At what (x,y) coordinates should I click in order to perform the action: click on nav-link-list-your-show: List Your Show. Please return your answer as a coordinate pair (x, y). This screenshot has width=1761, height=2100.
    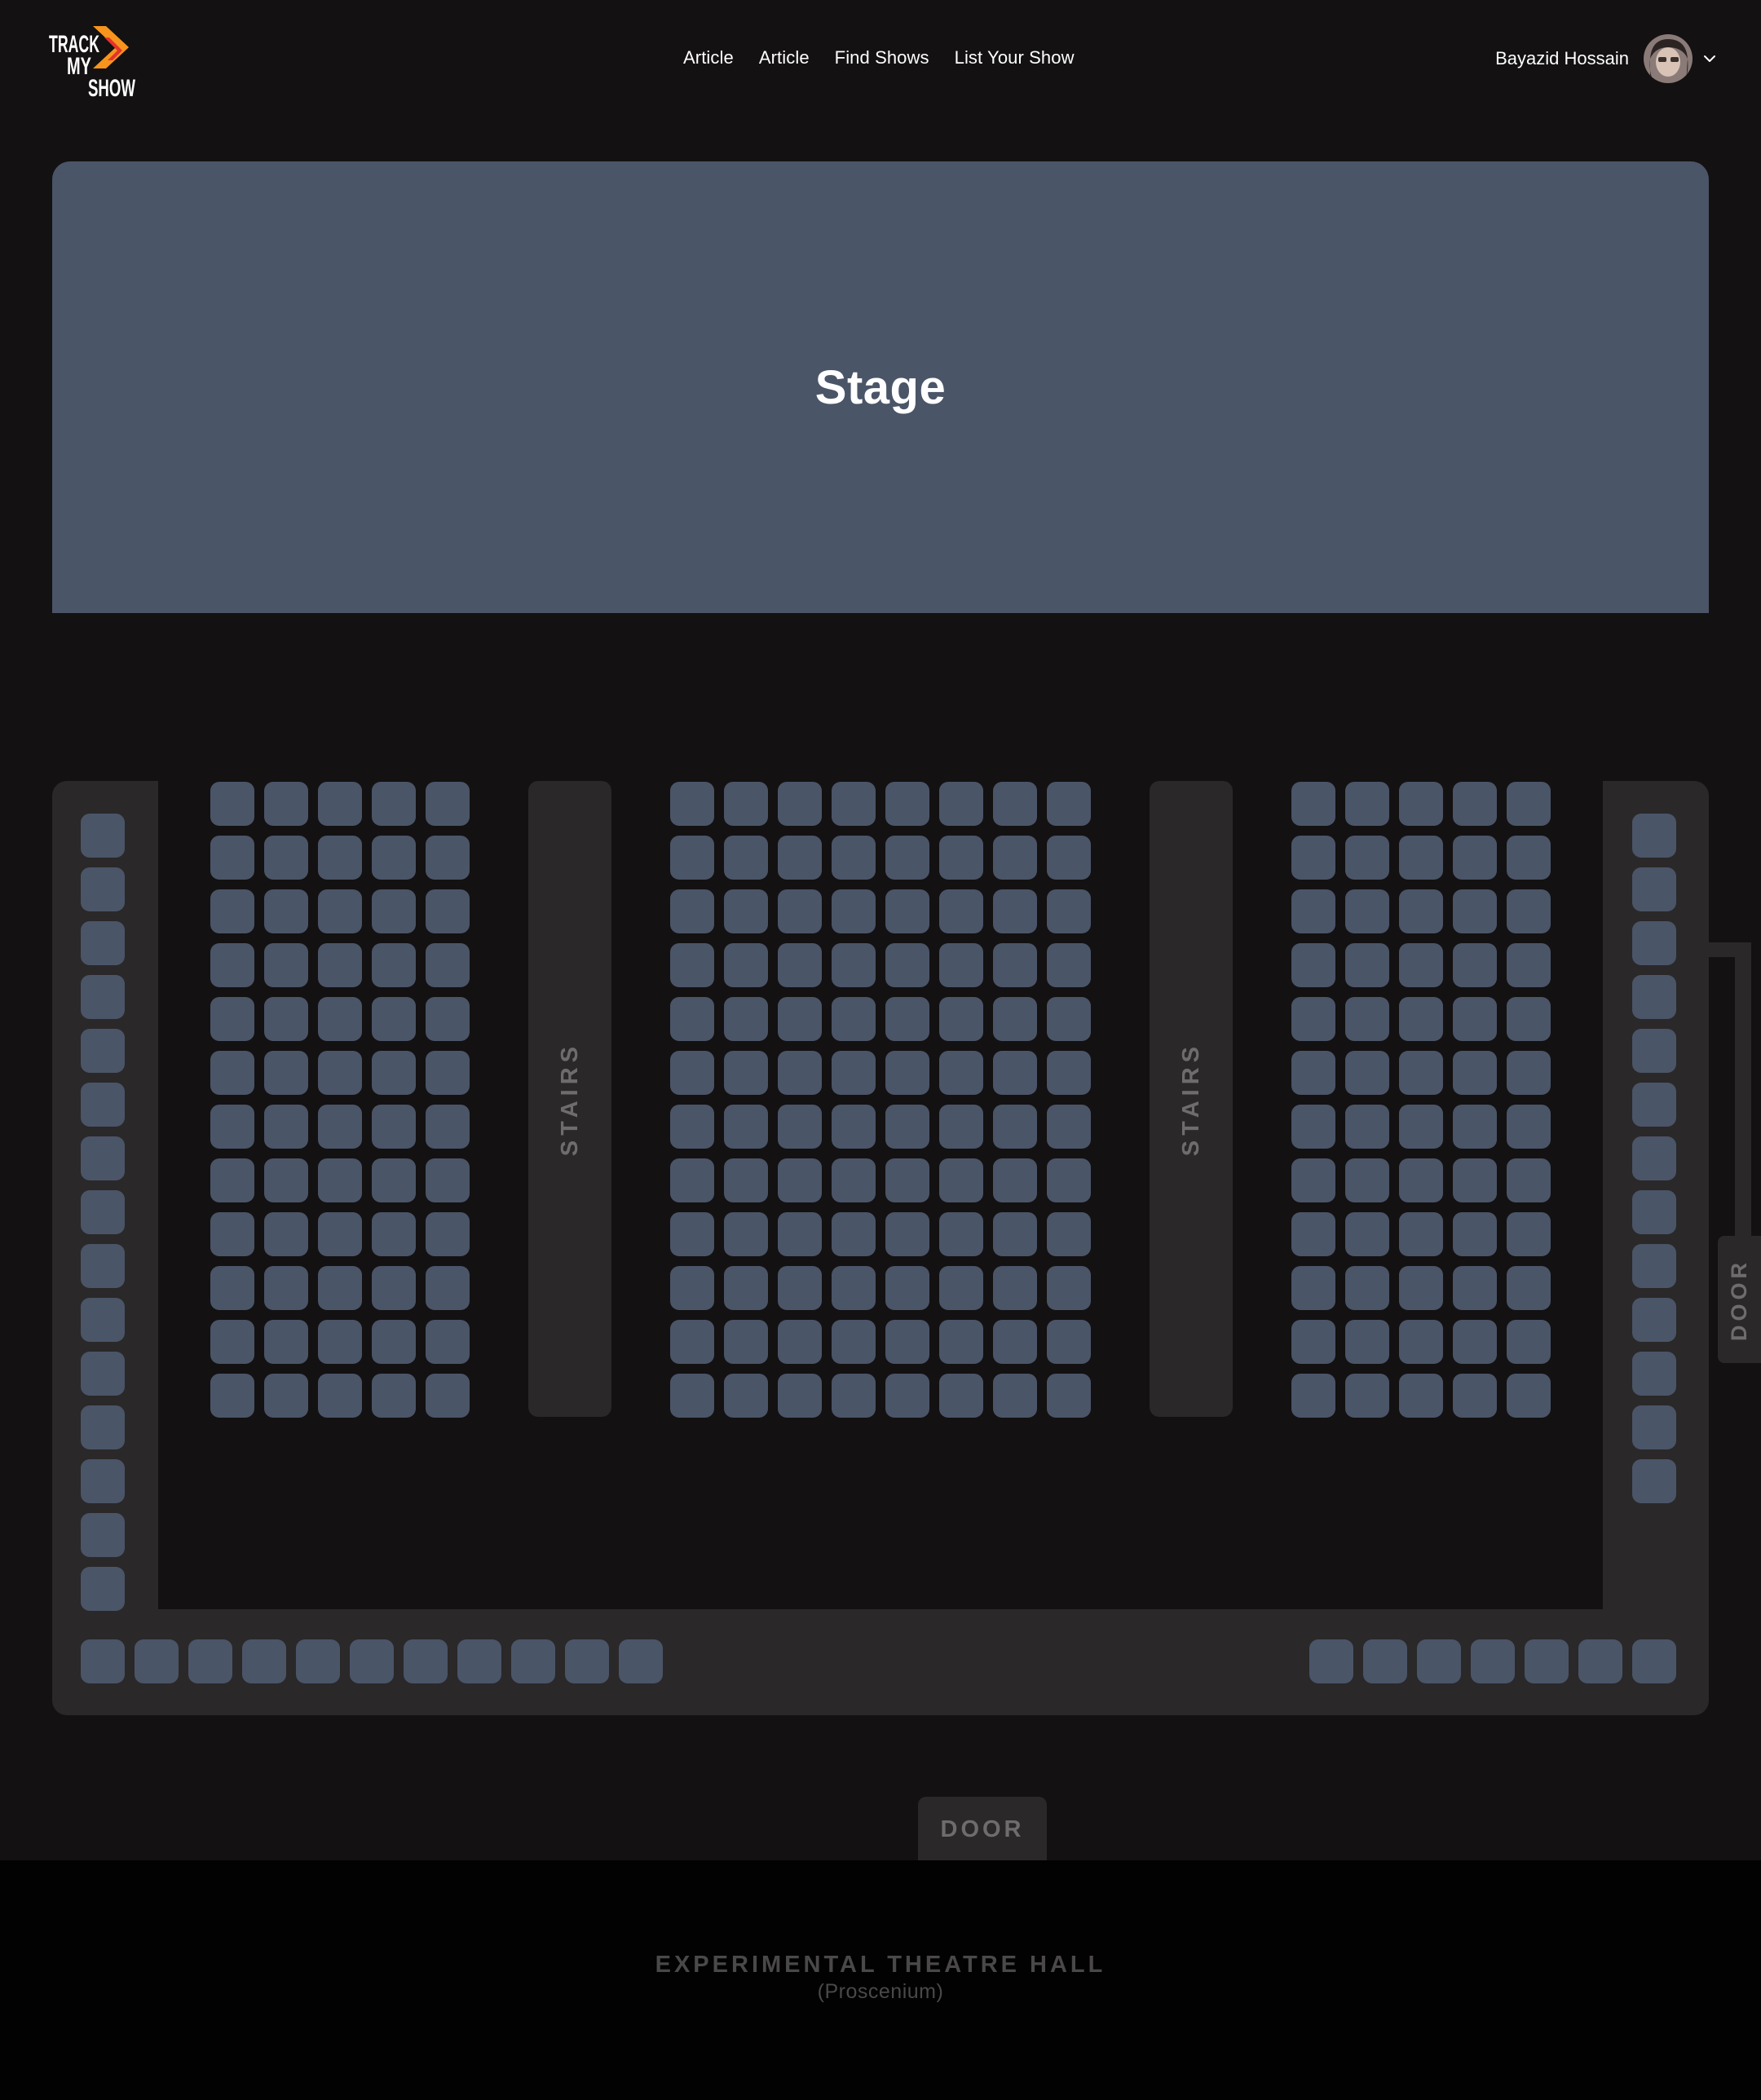
    Looking at the image, I should click on (1015, 57).